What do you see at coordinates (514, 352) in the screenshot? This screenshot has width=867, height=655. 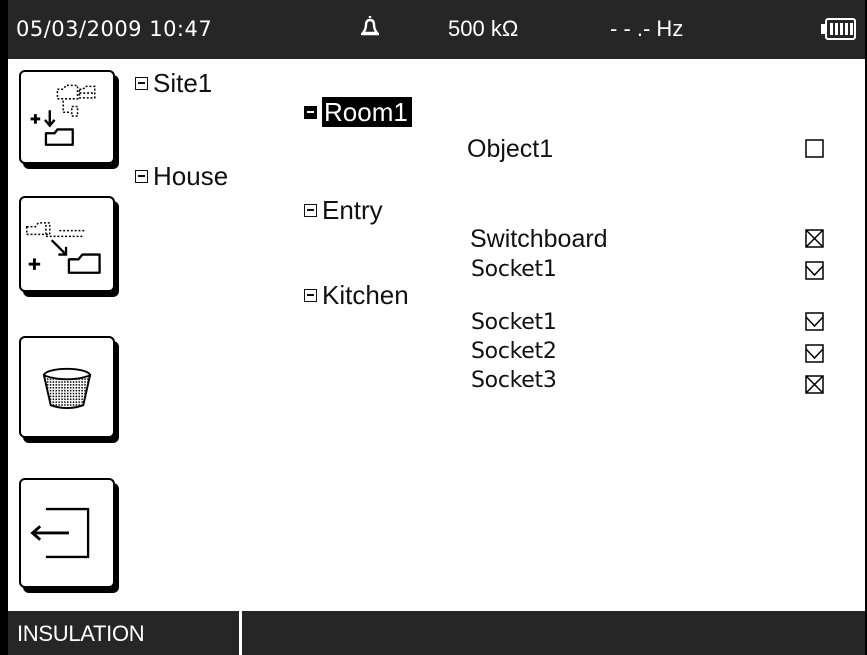 I see `tree-object-socket2: Socket2` at bounding box center [514, 352].